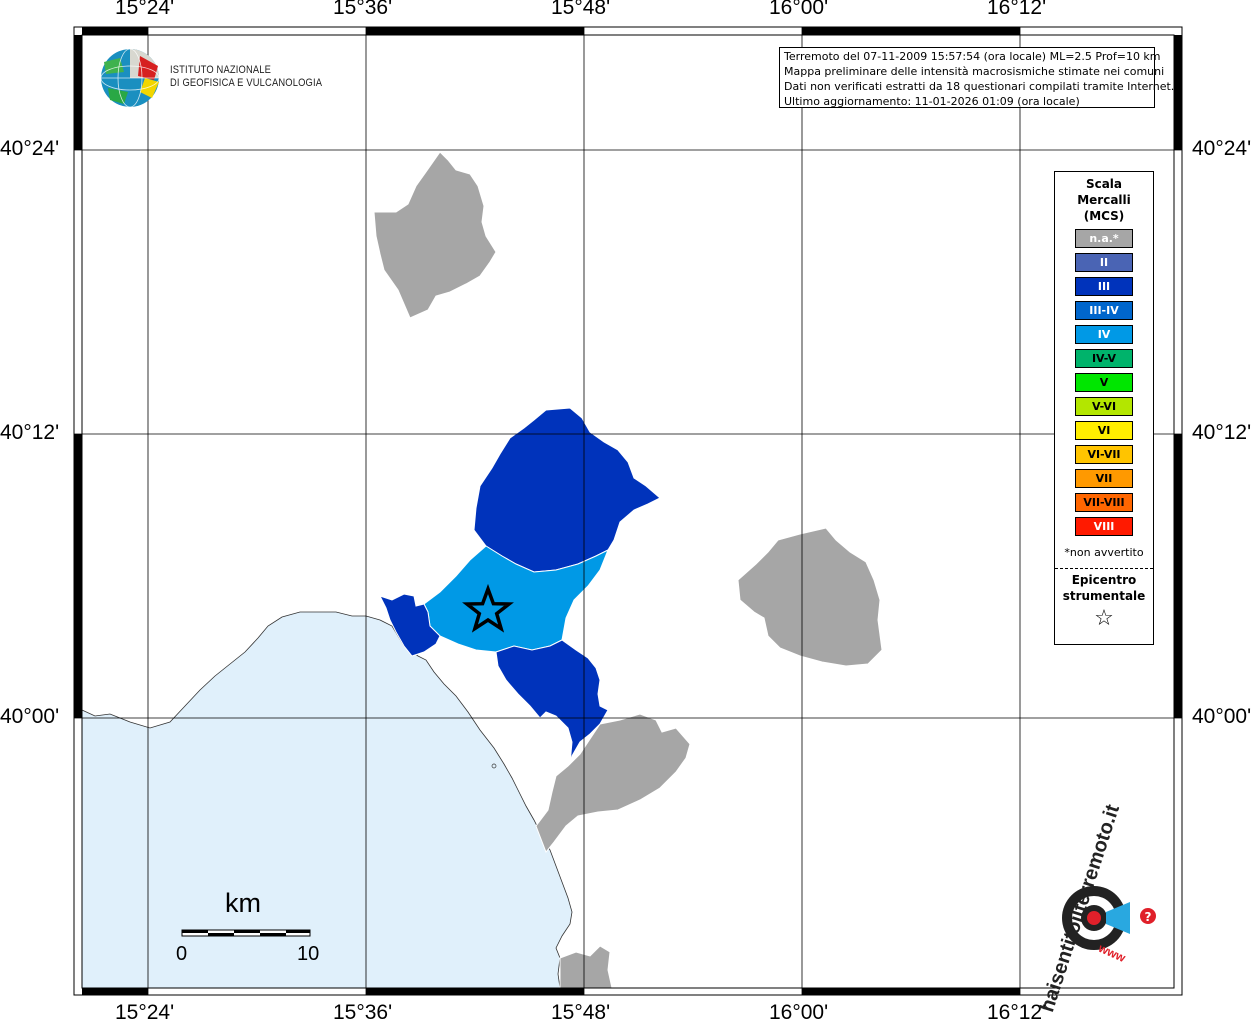 This screenshot has height=1025, width=1256. What do you see at coordinates (1104, 454) in the screenshot?
I see `legend-item: VI-VII` at bounding box center [1104, 454].